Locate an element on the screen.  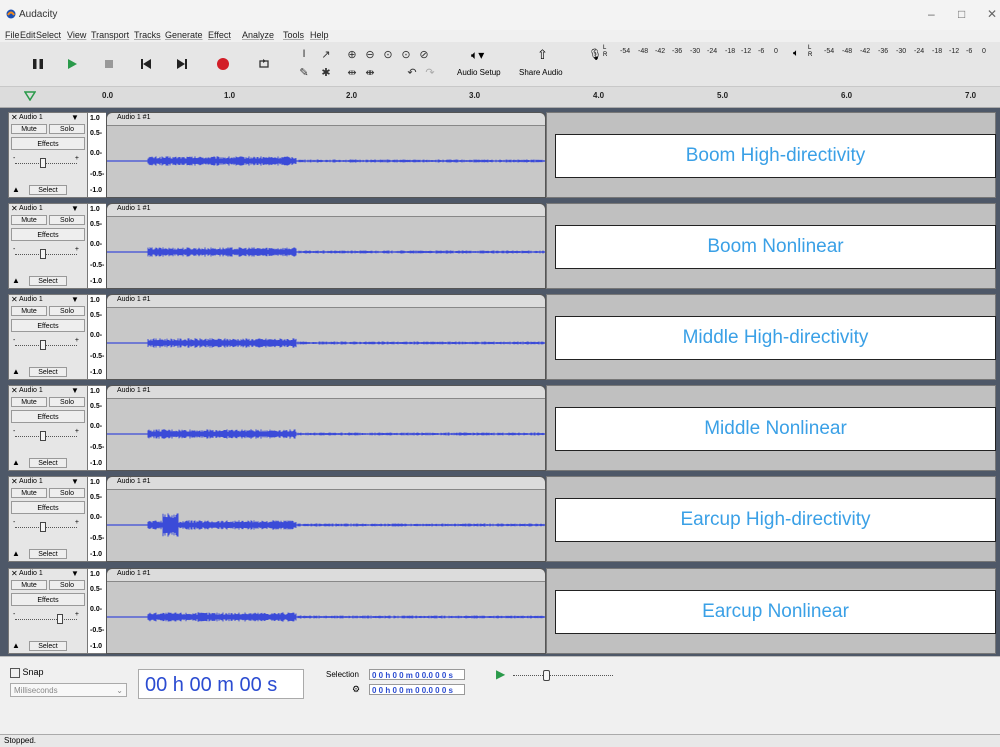
menu-view: View is located at coordinates (76, 35).